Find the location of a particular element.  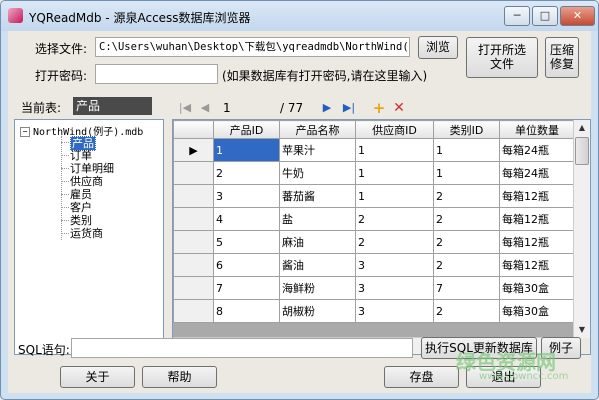

table-cell: 6 is located at coordinates (246, 265).